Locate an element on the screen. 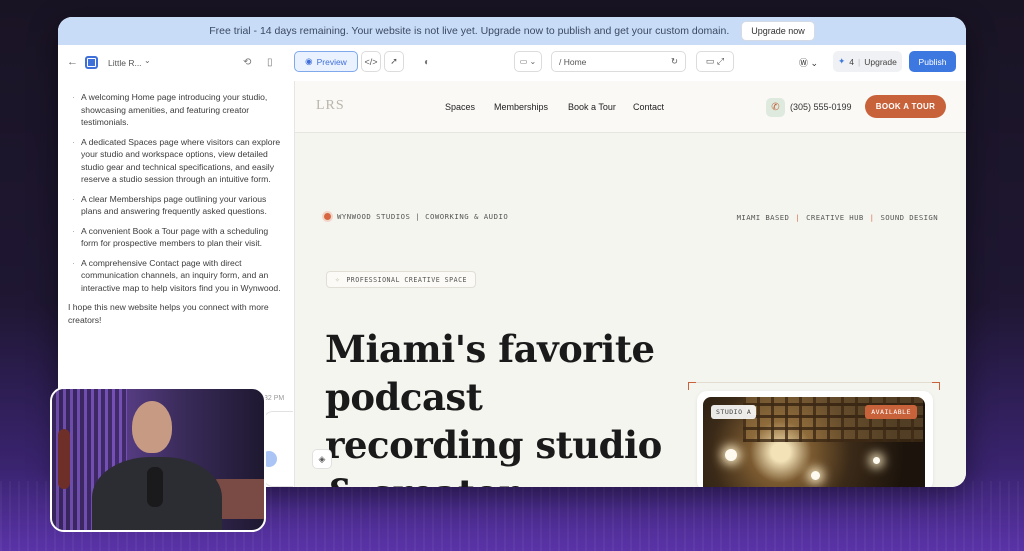 The height and width of the screenshot is (551, 1024). sidebar-toggle-icon: ▯ is located at coordinates (270, 62).